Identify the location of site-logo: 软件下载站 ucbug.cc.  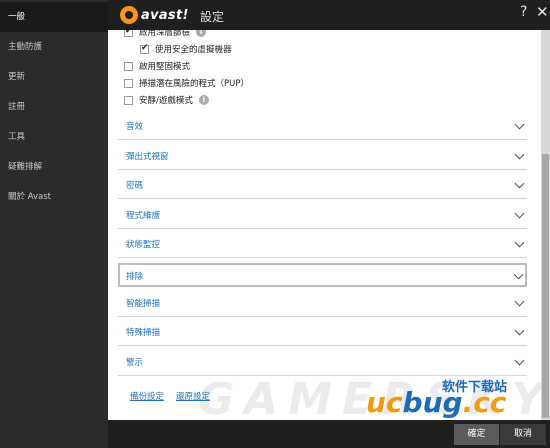
(457, 398).